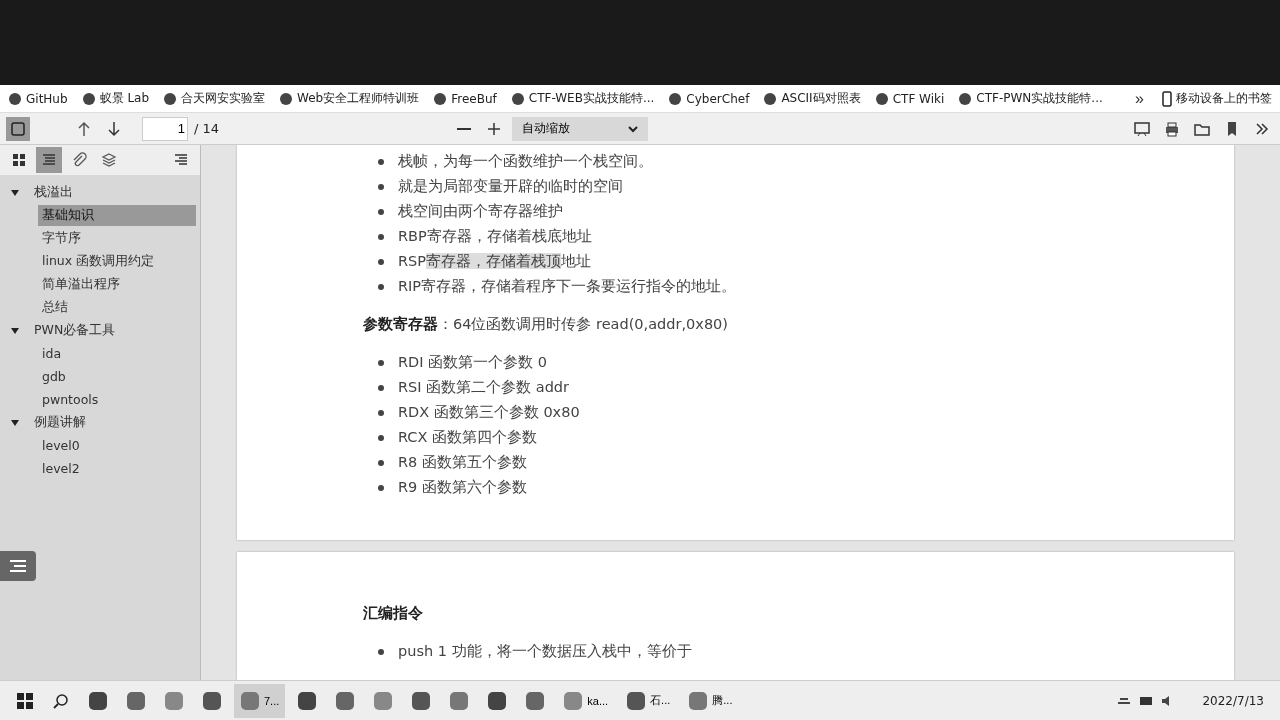 This screenshot has height=720, width=1280. I want to click on list-item-text: 就是为局部变量开辟的临时的空间, so click(510, 186).